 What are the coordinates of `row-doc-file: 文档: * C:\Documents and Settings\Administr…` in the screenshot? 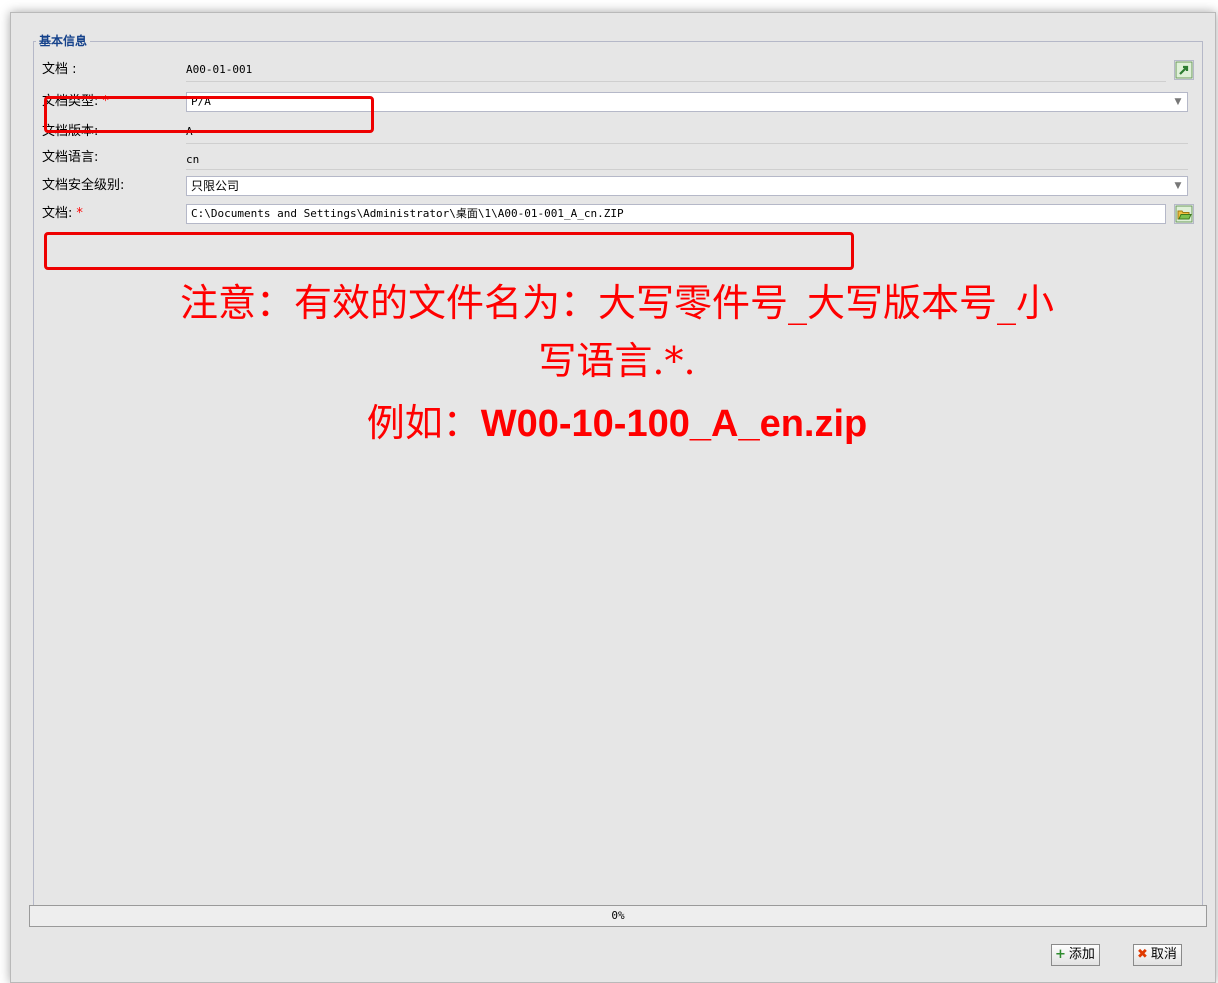 It's located at (618, 214).